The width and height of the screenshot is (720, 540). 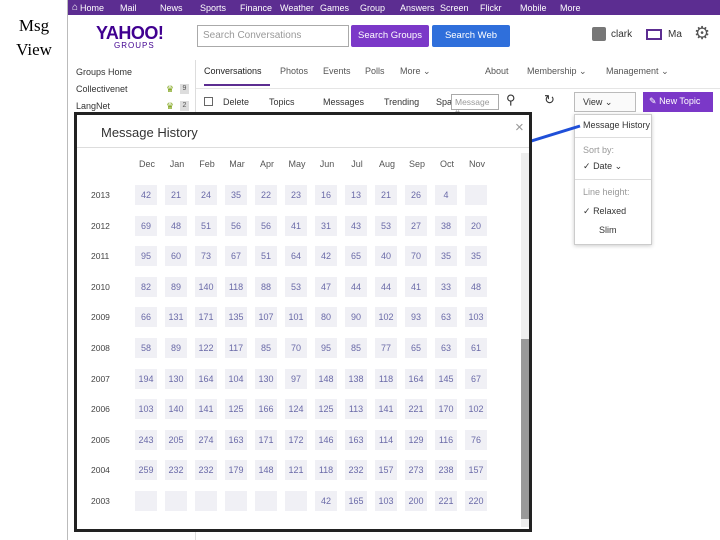 What do you see at coordinates (206, 378) in the screenshot?
I see `month-count-cell: 164` at bounding box center [206, 378].